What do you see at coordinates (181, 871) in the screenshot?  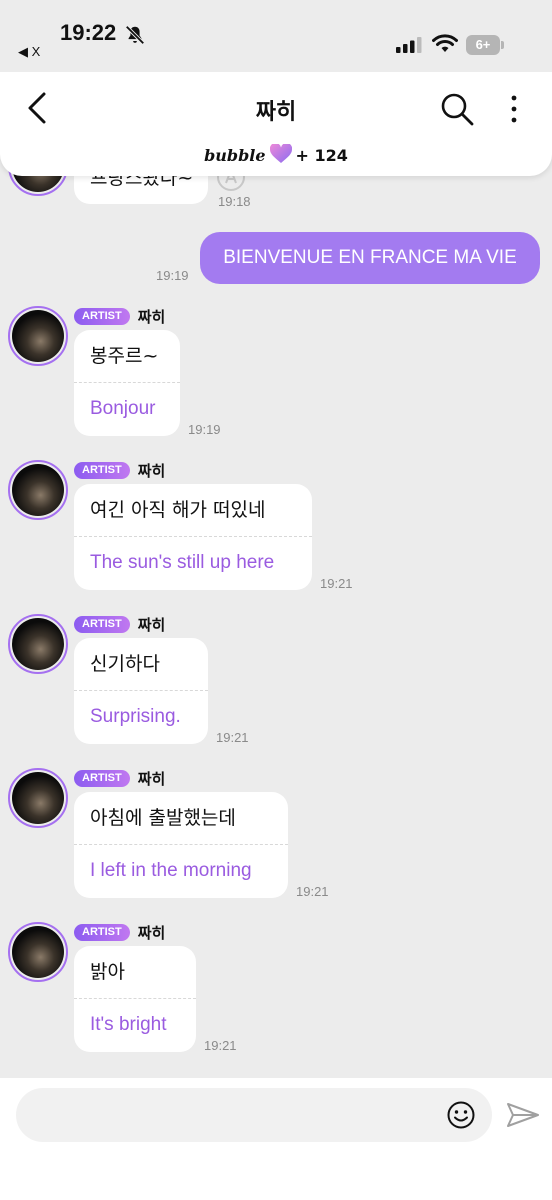 I see `message-translation: I left in the morning` at bounding box center [181, 871].